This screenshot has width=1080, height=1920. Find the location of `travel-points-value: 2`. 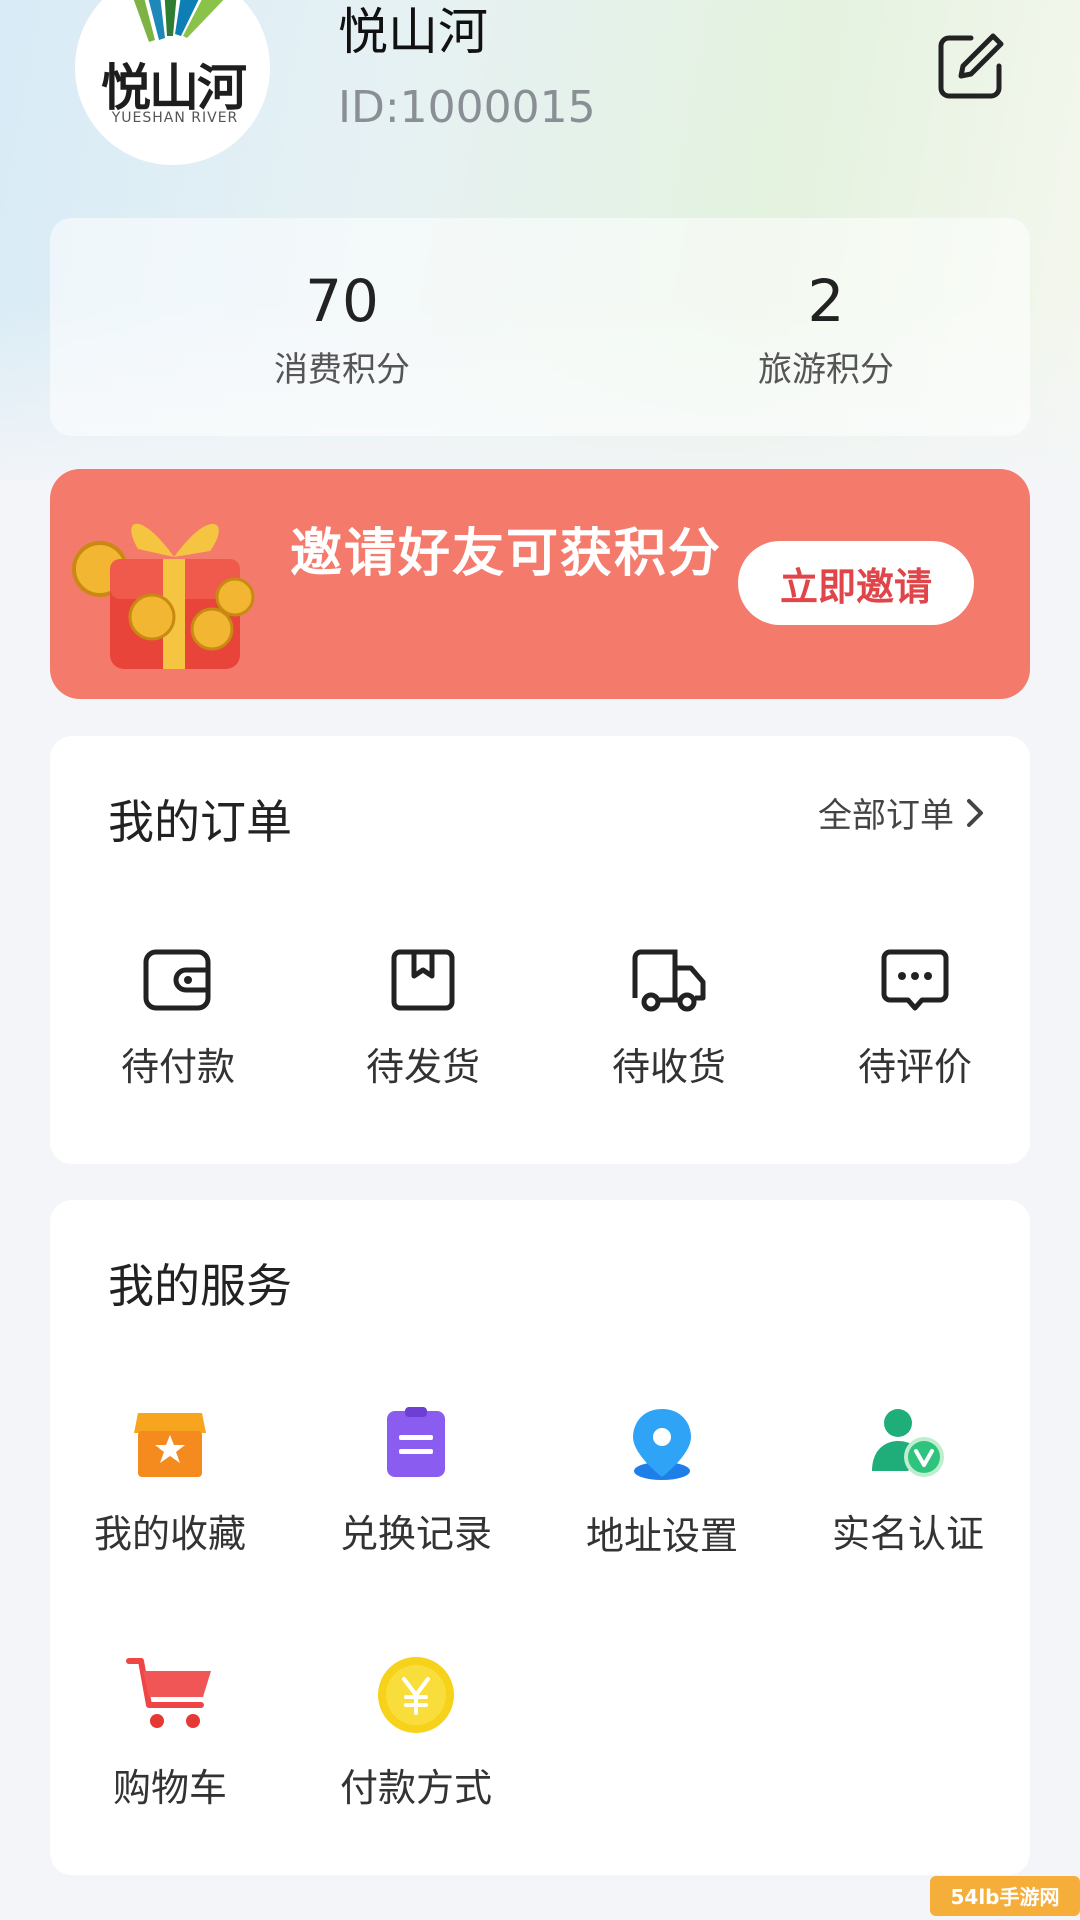

travel-points-value: 2 is located at coordinates (826, 301).